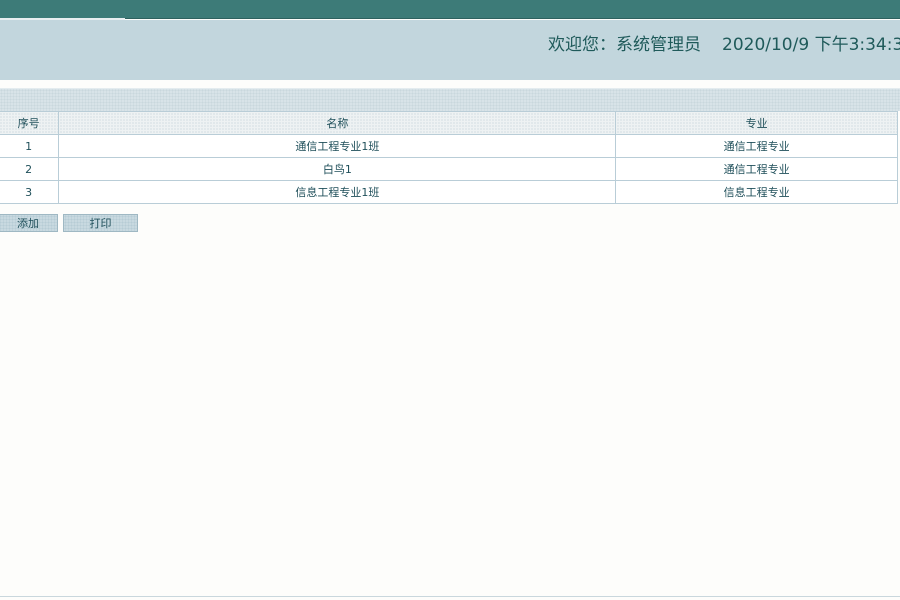 This screenshot has height=600, width=900. I want to click on cell-seq: 1, so click(30, 146).